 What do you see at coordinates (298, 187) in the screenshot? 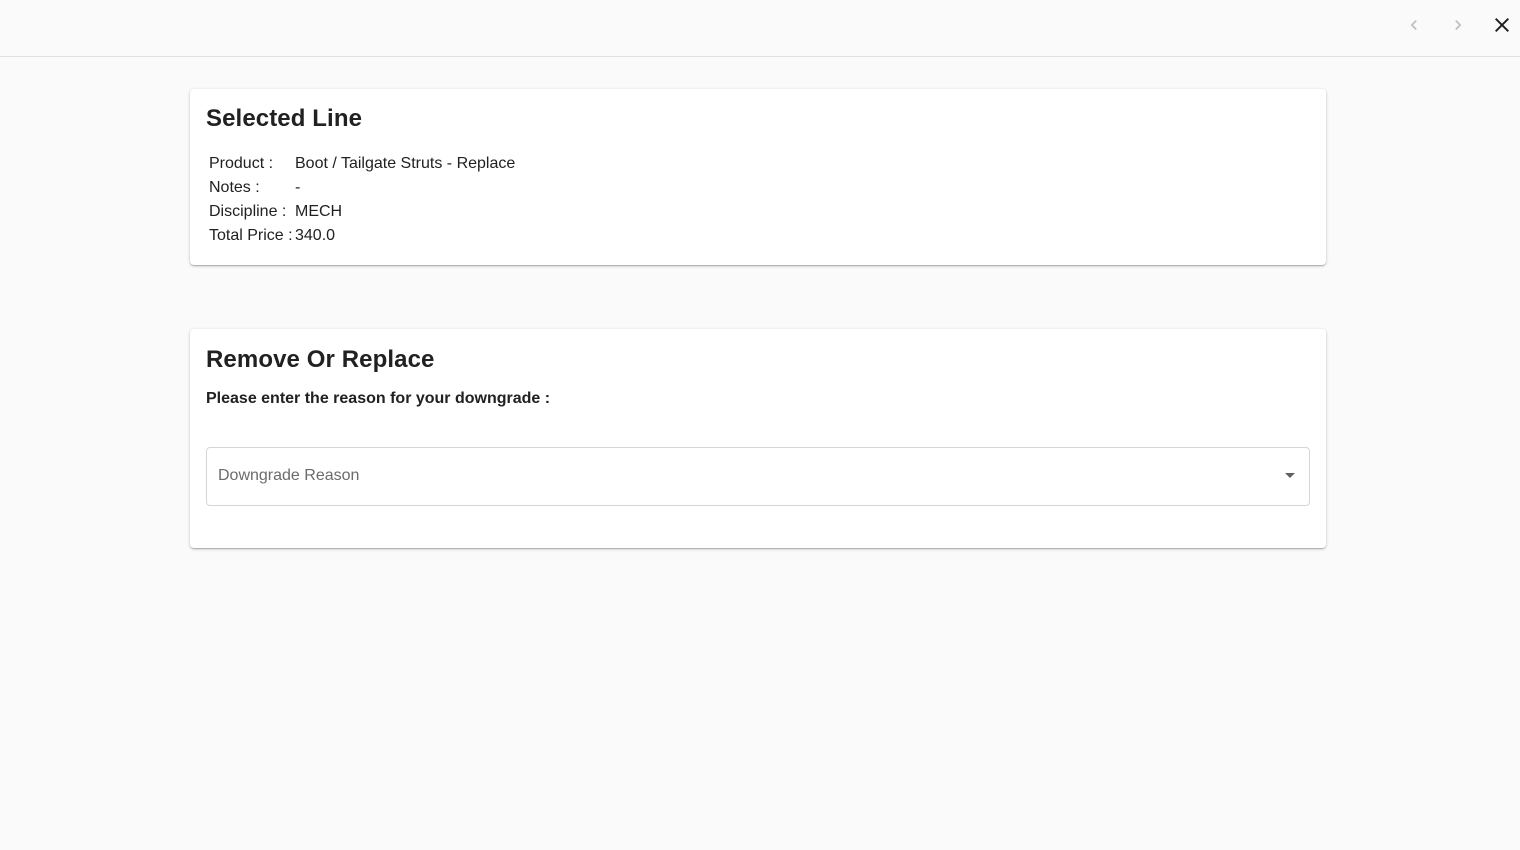
I see `detail-value: -` at bounding box center [298, 187].